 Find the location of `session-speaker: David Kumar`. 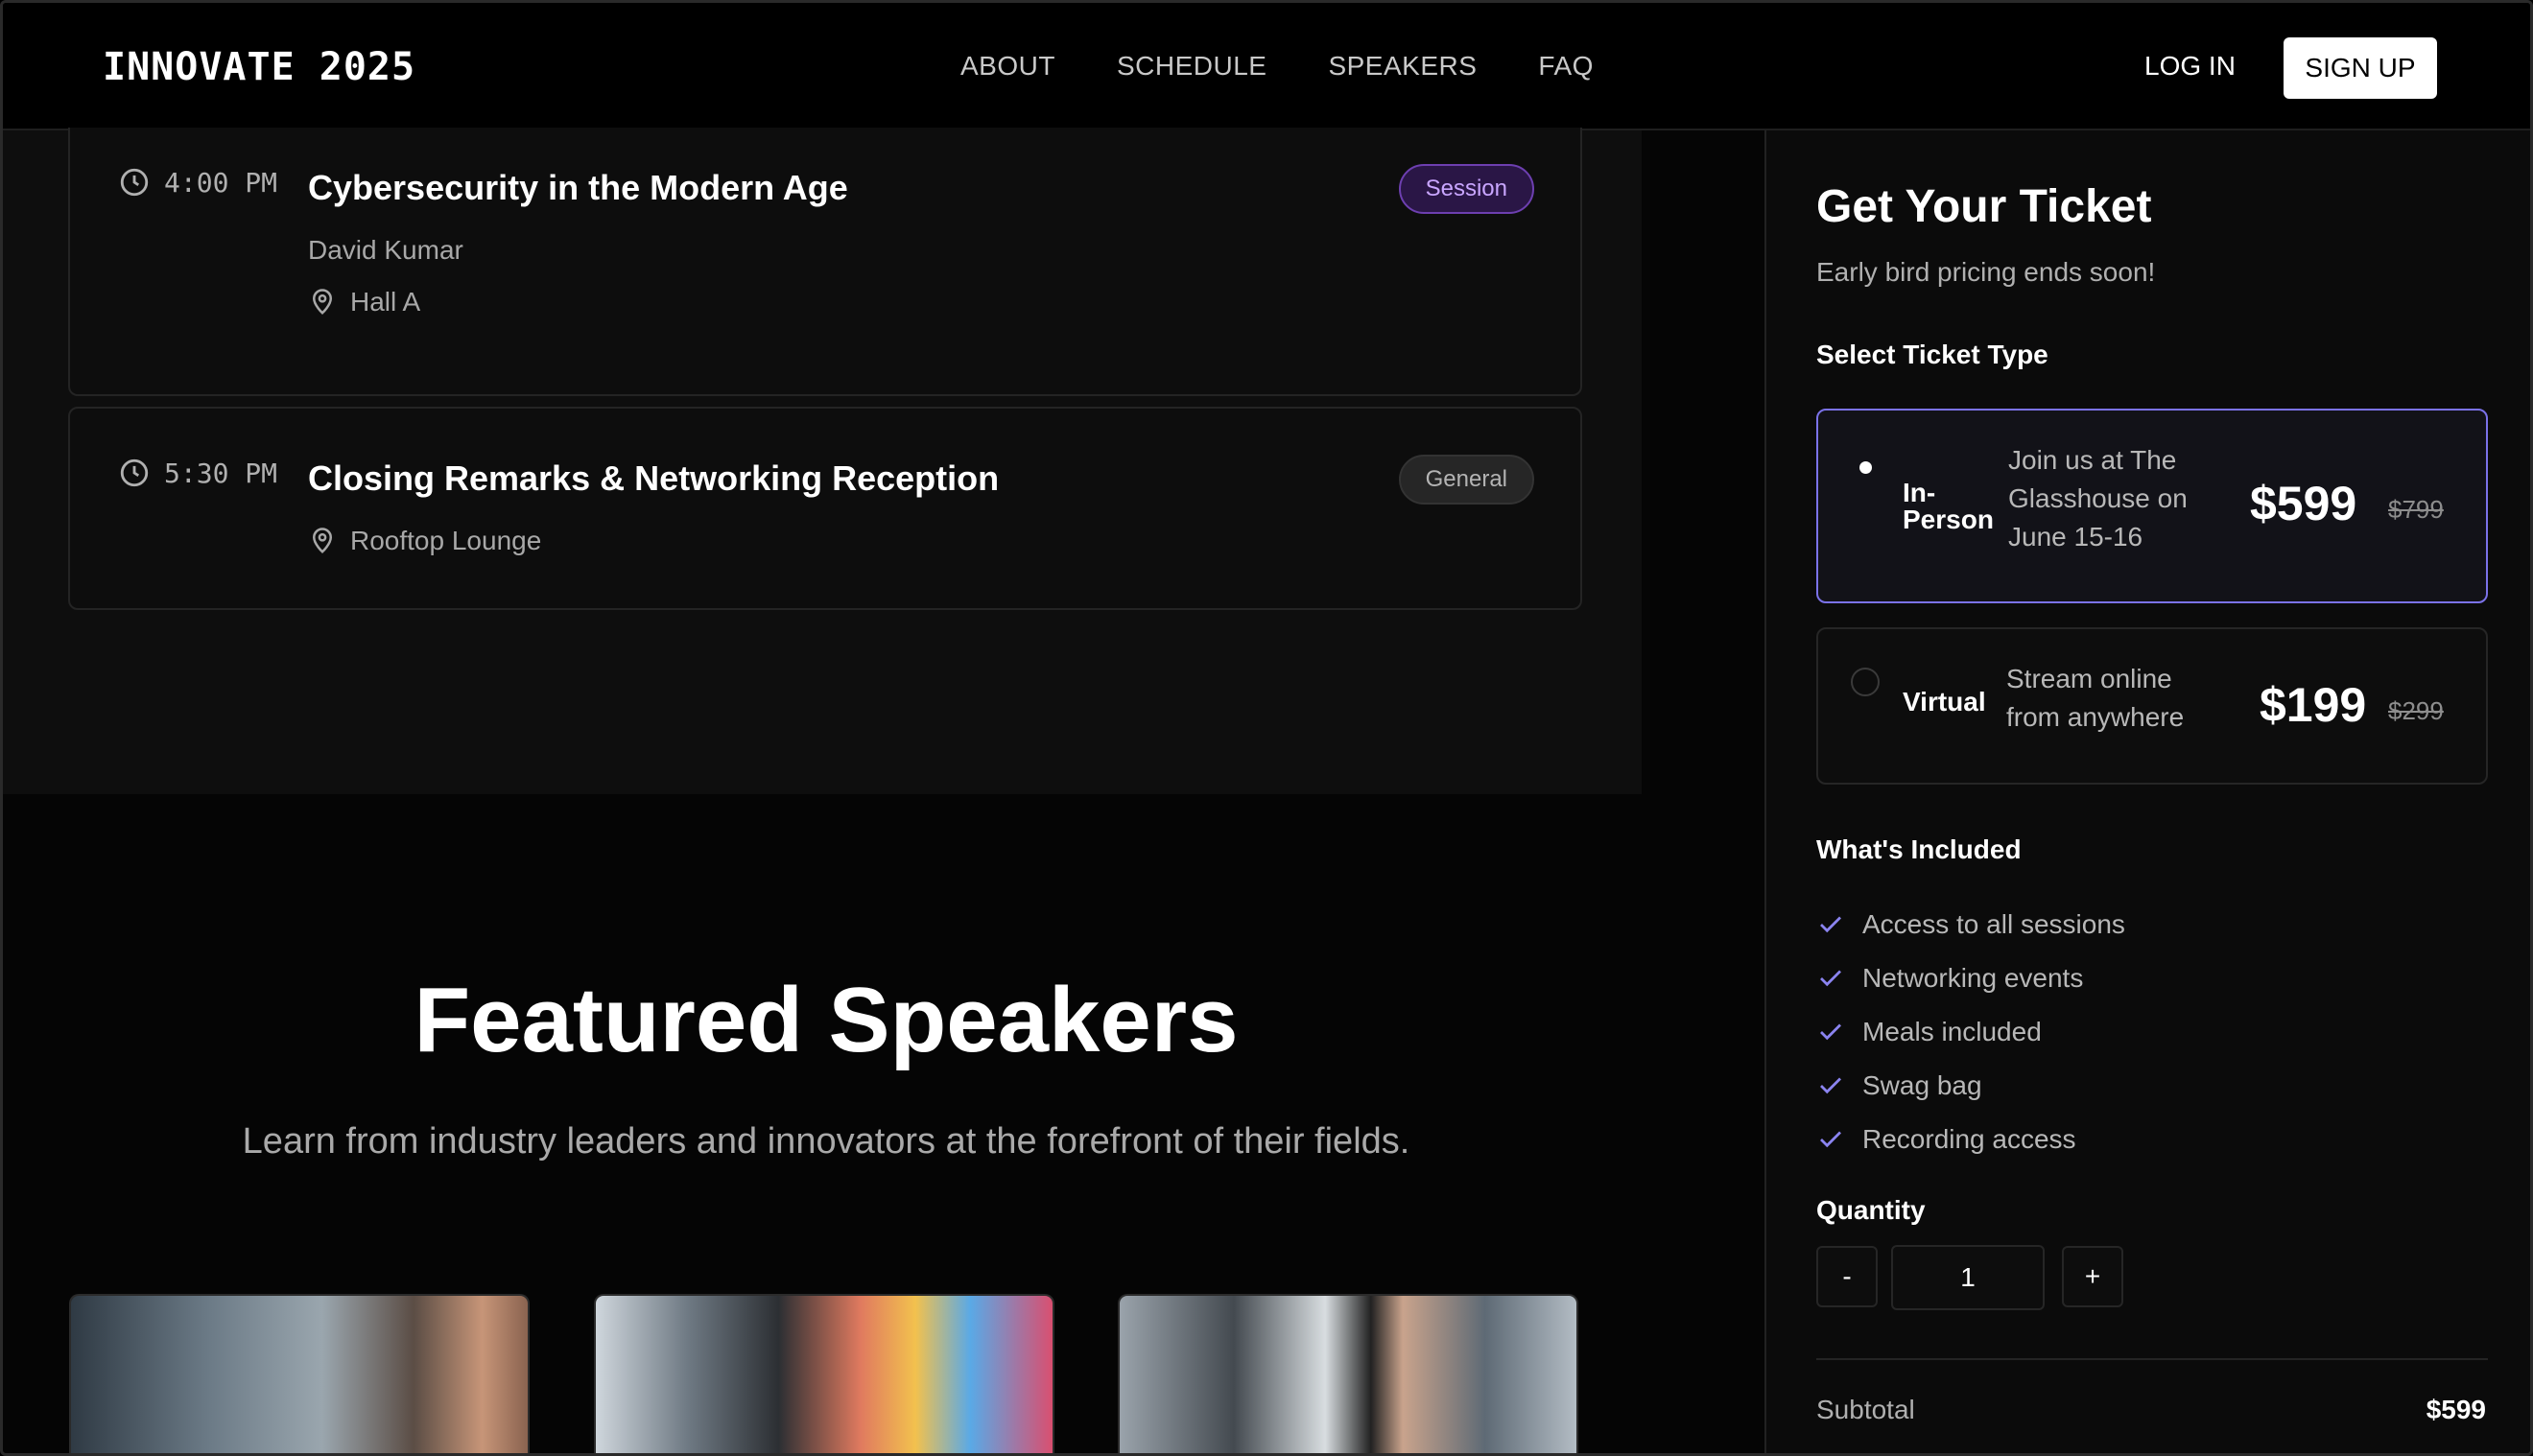

session-speaker: David Kumar is located at coordinates (385, 250).